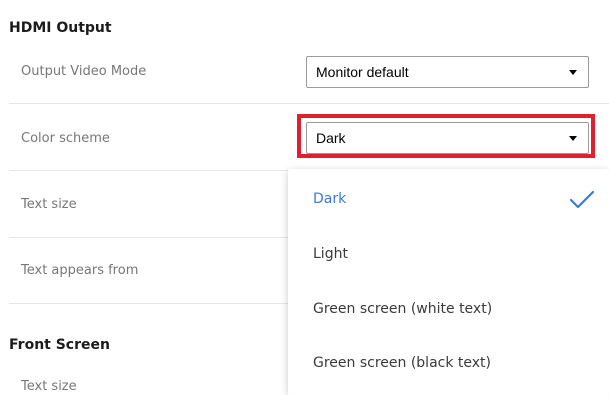 Image resolution: width=609 pixels, height=395 pixels. I want to click on text-size-label: Text size, so click(49, 204).